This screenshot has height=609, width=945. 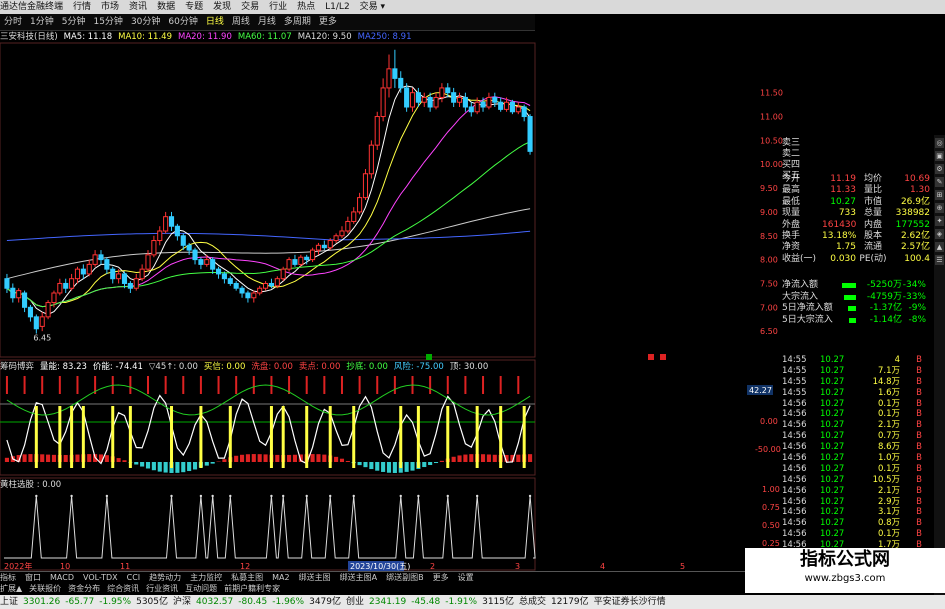 I want to click on indicator-tab: CCI, so click(x=134, y=577).